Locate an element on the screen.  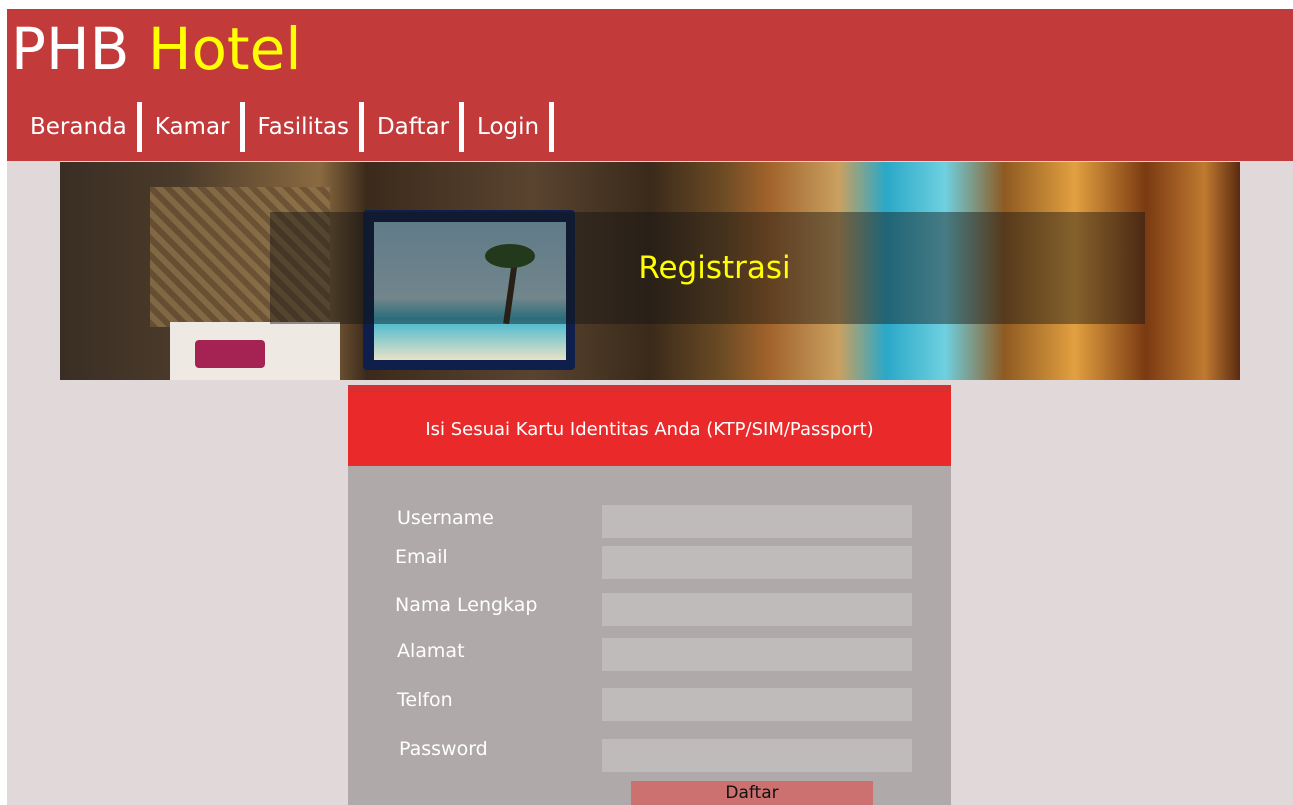
nav-item-login: Login is located at coordinates (517, 127).